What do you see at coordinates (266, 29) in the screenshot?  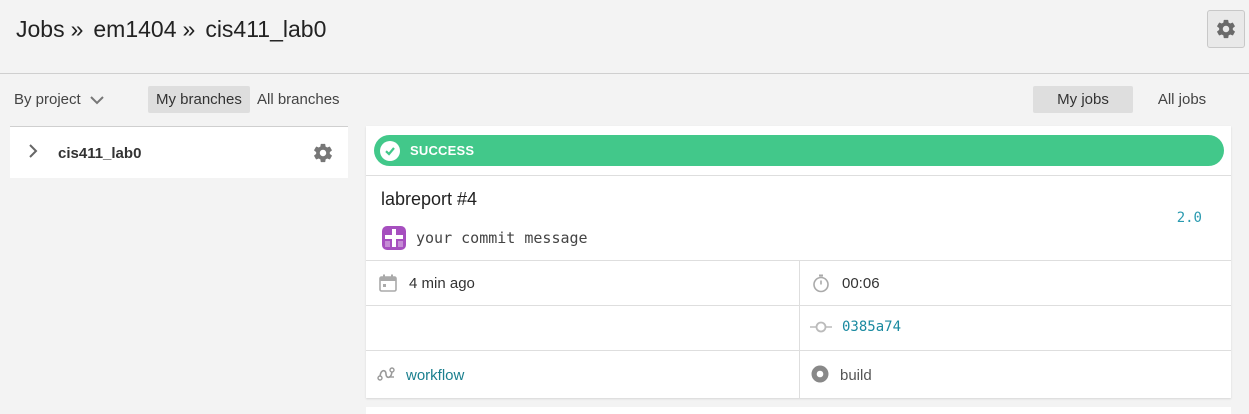 I see `breadcrumb-project: cis411_lab0` at bounding box center [266, 29].